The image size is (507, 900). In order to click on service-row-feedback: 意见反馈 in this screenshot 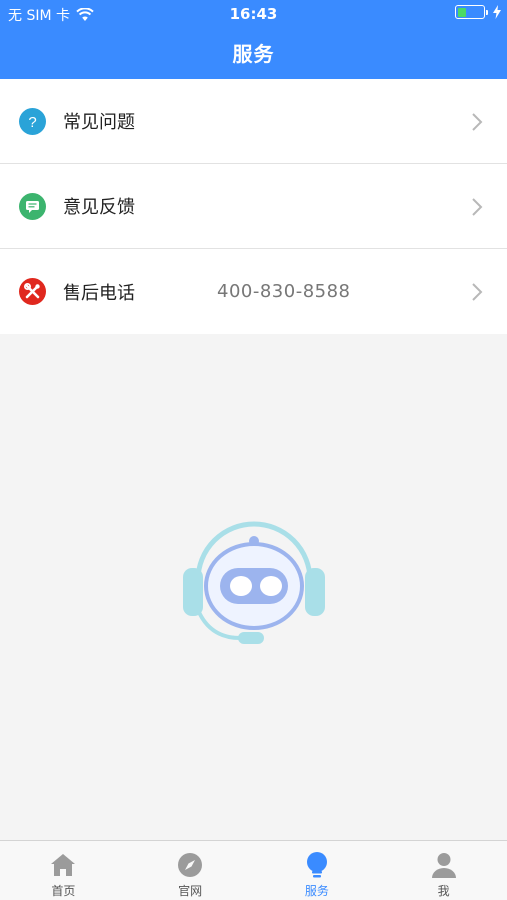, I will do `click(253, 206)`.